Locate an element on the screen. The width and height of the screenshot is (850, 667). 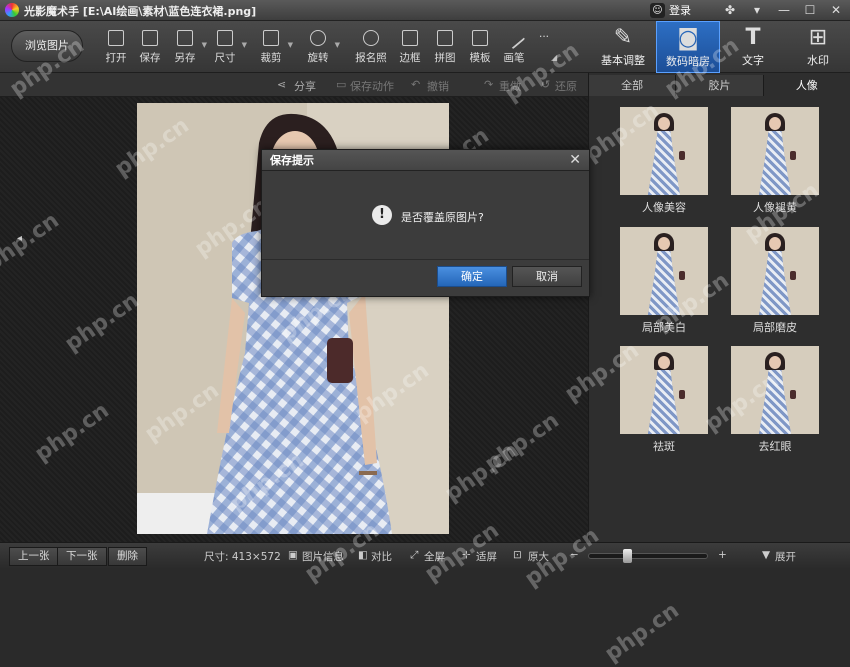
tab-basic-adjust: ✎ 基本调整 is located at coordinates (623, 47).